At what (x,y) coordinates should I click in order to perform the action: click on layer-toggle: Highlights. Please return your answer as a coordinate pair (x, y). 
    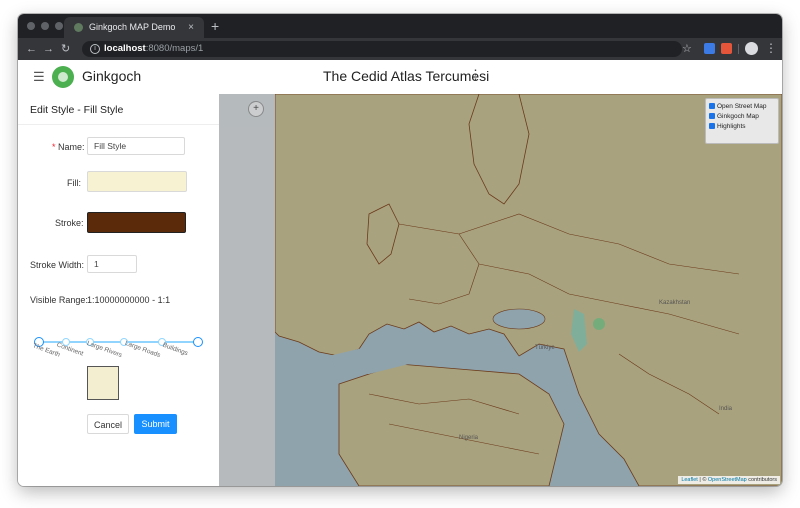
    Looking at the image, I should click on (727, 126).